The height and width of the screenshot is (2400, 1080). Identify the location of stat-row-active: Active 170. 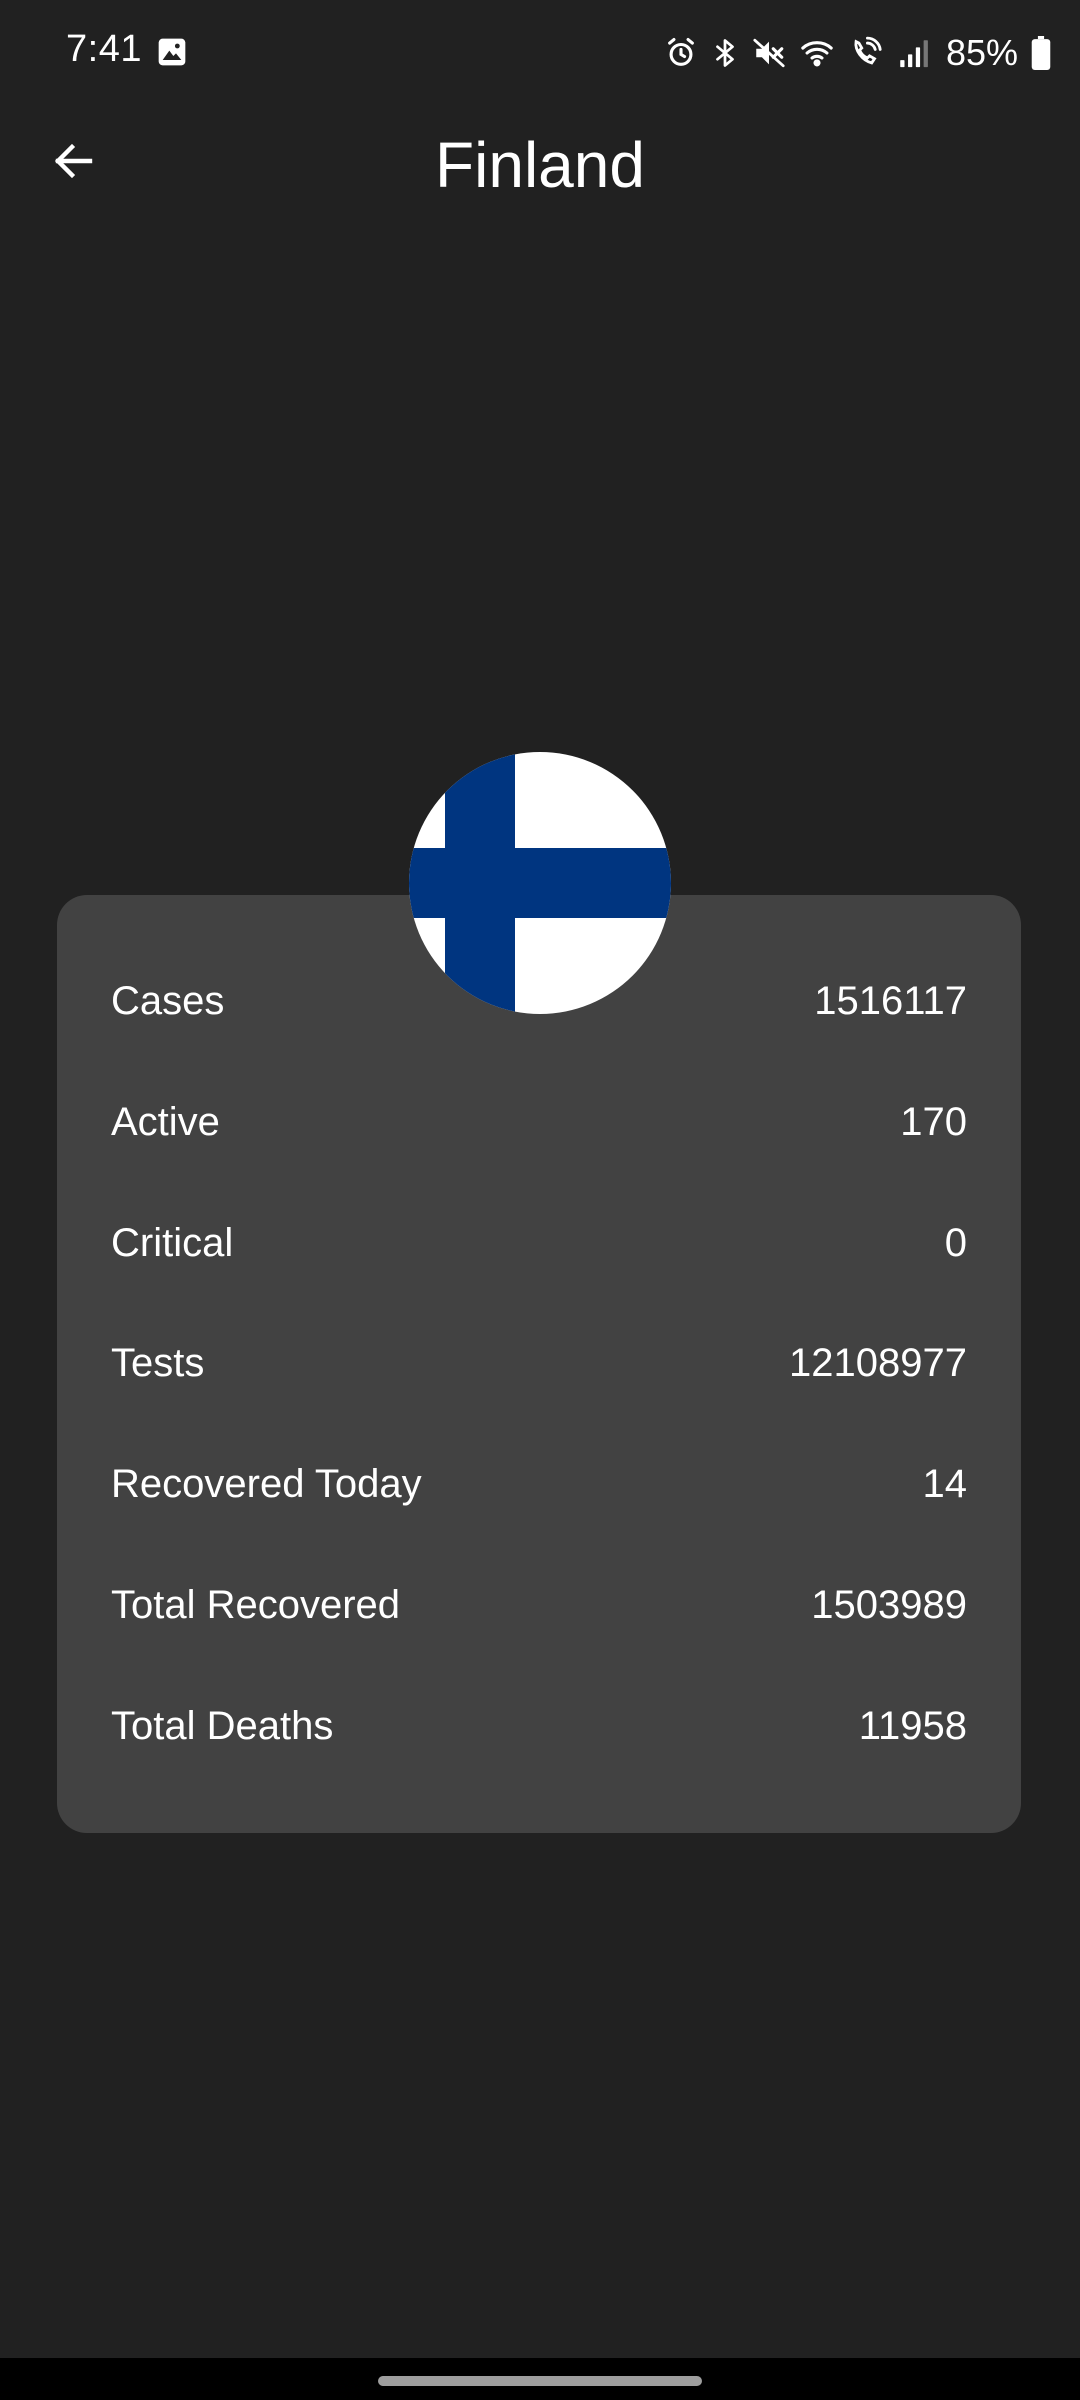
(539, 1122).